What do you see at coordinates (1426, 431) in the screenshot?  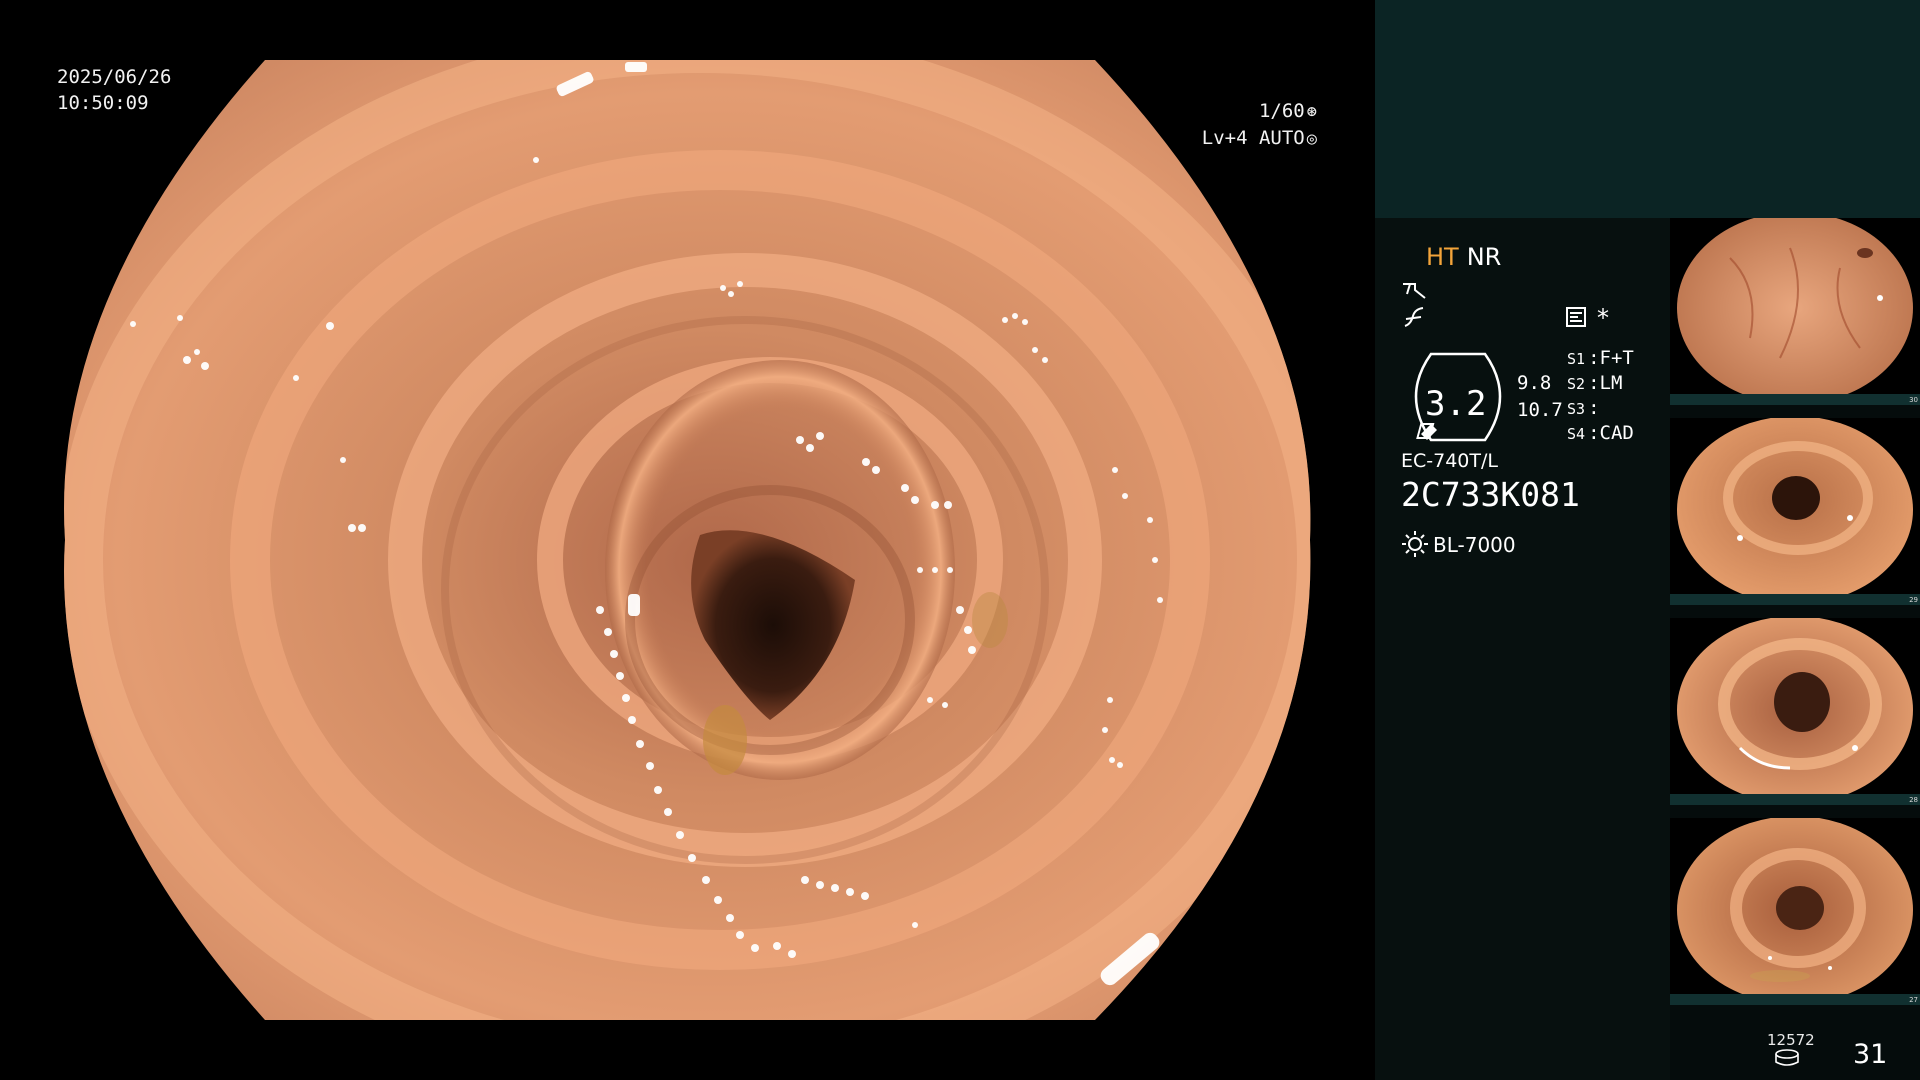 I see `scope-tip-icon` at bounding box center [1426, 431].